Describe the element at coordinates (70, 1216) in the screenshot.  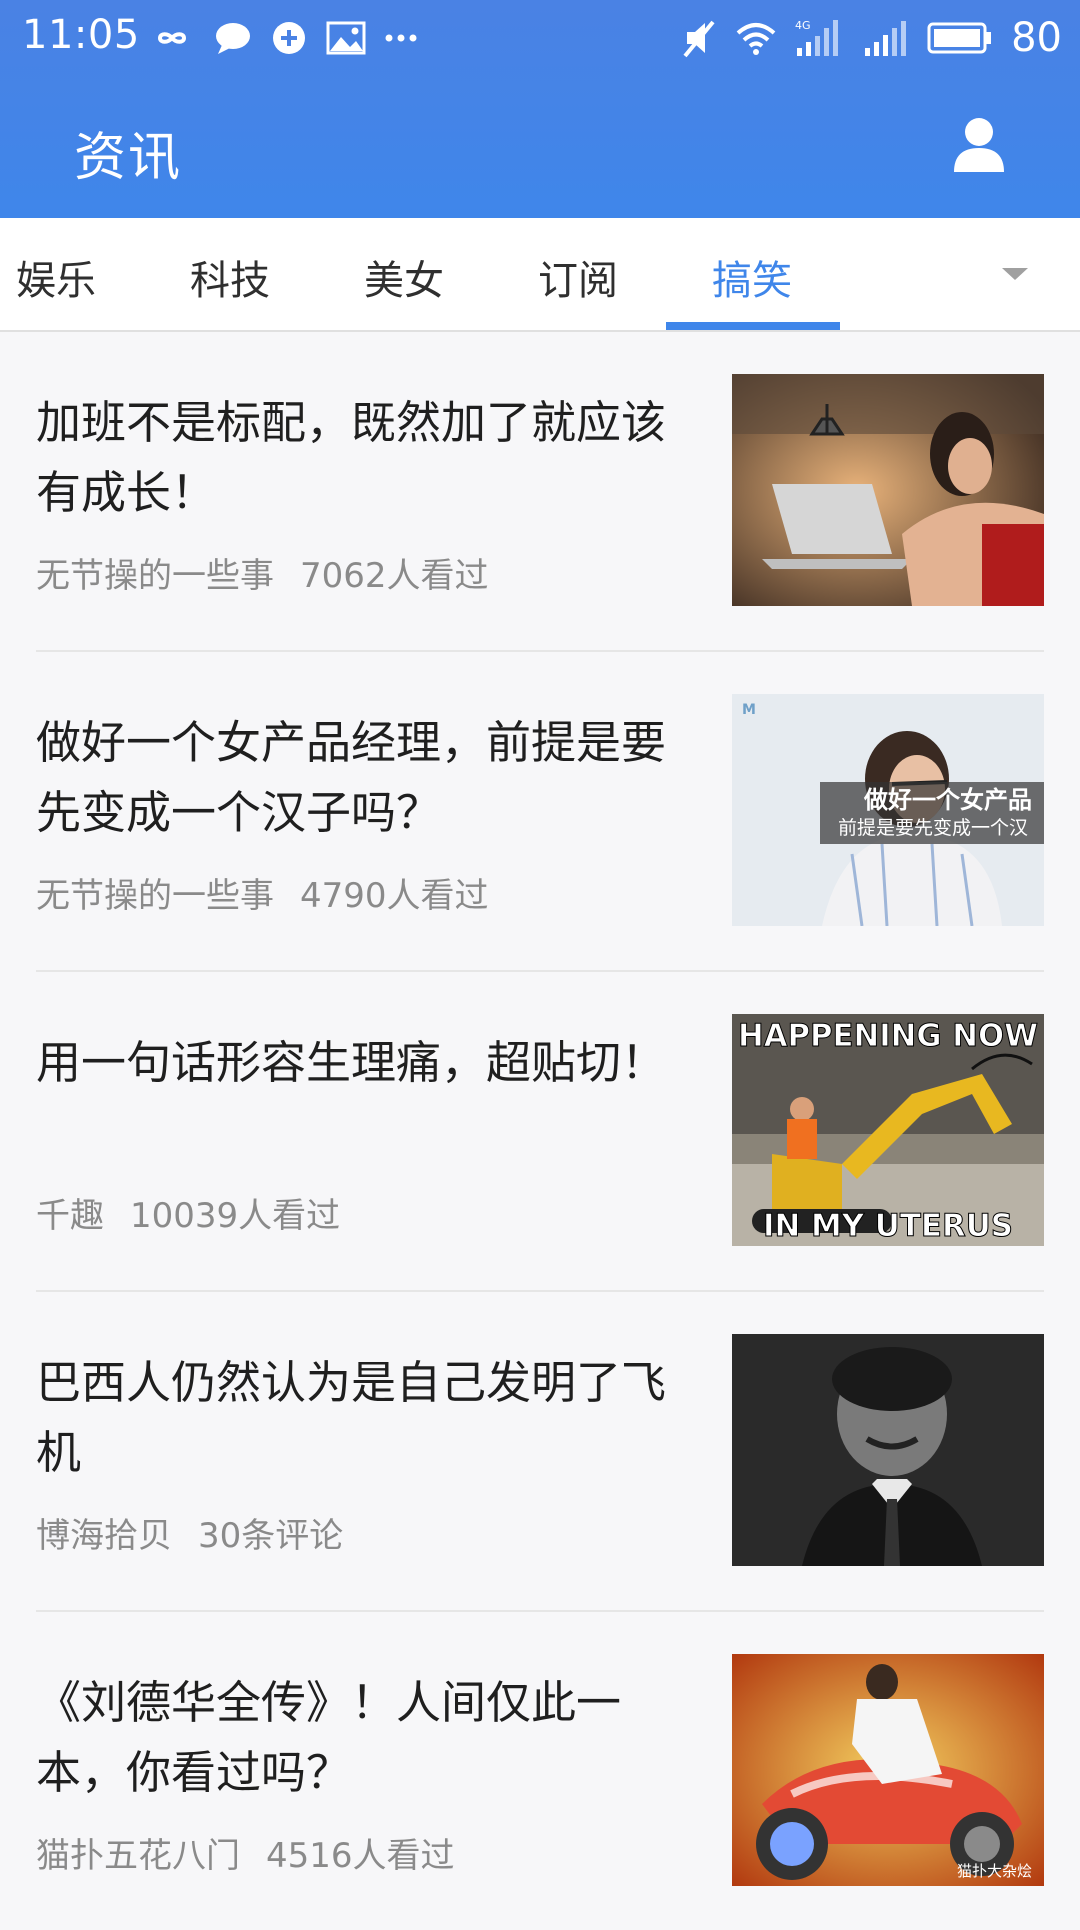
I see `article-source: 千趣` at that location.